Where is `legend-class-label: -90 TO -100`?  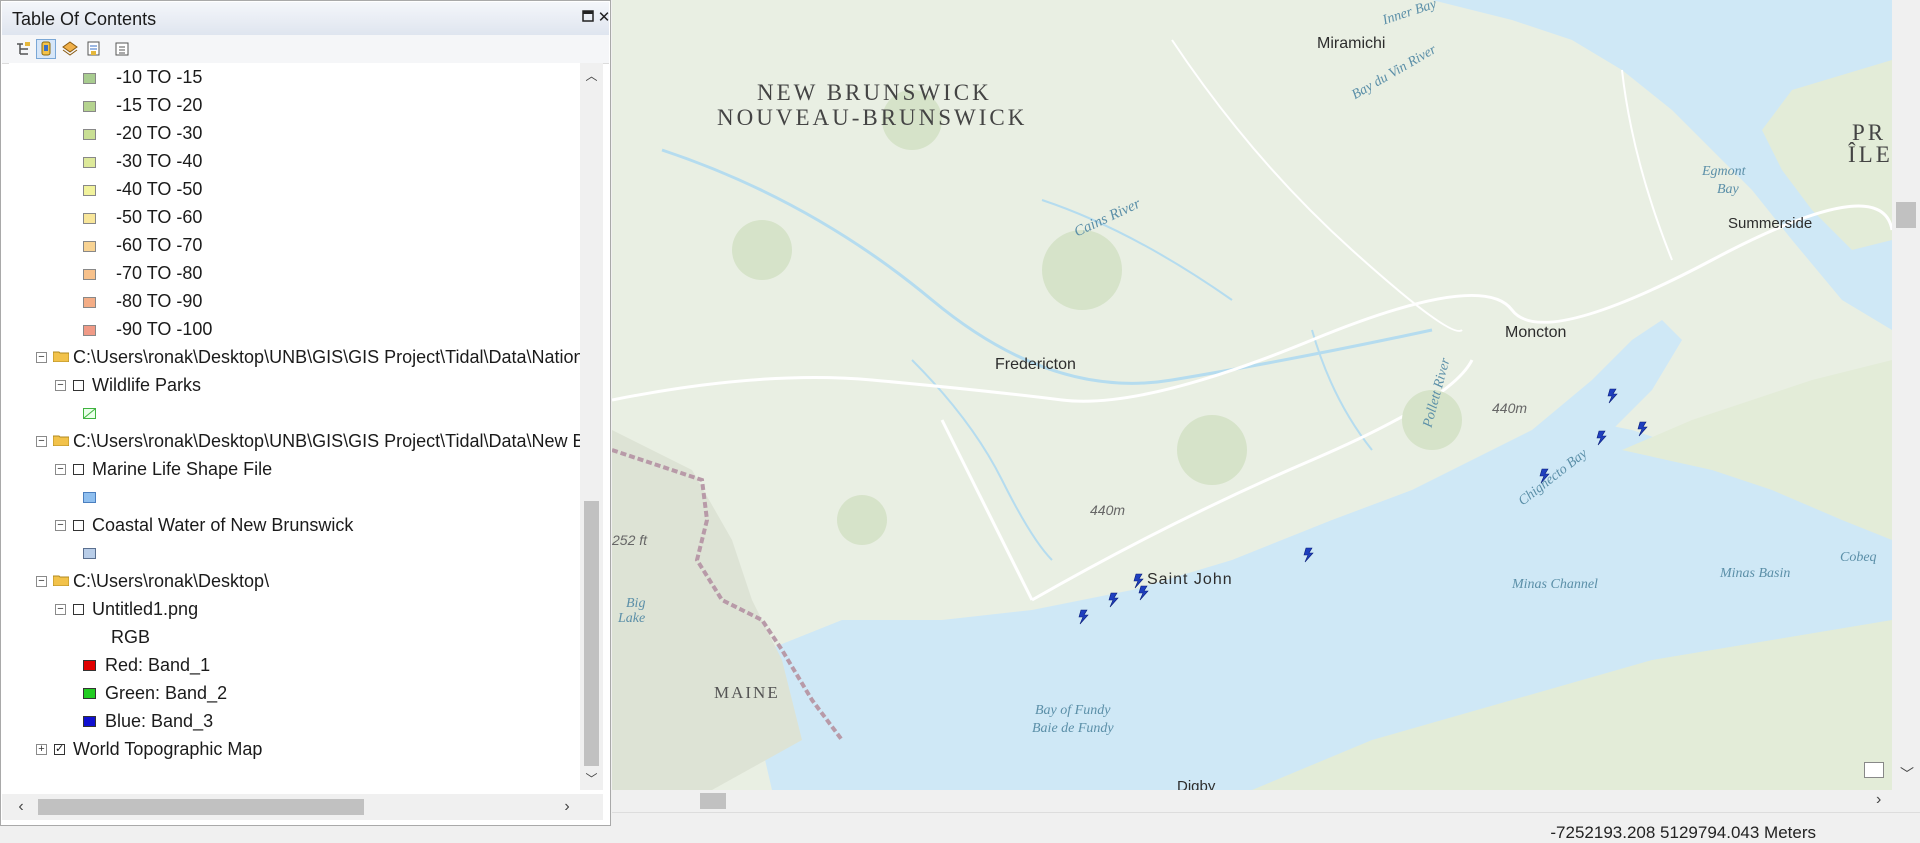
legend-class-label: -90 TO -100 is located at coordinates (164, 329).